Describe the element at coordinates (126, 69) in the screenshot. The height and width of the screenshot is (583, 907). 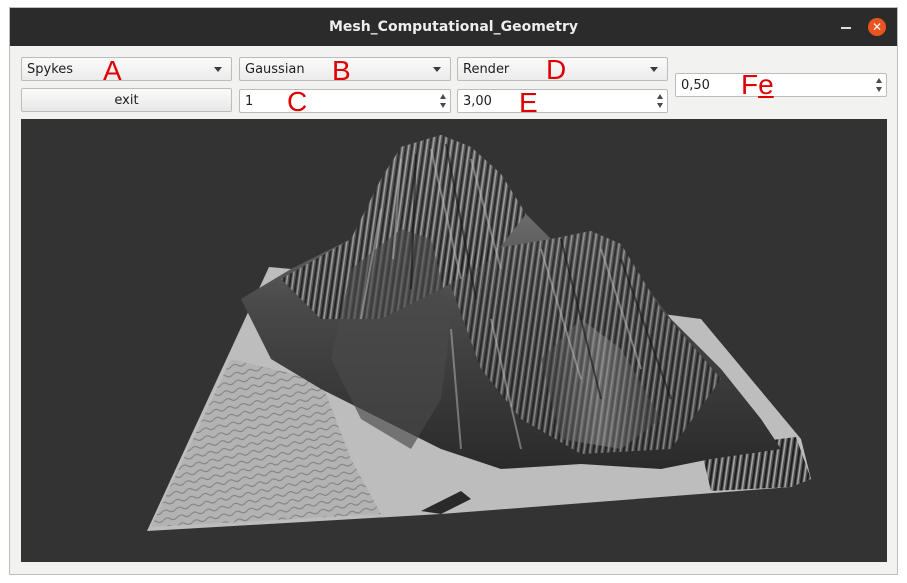
I see `mode-combobox-a: Spykes` at that location.